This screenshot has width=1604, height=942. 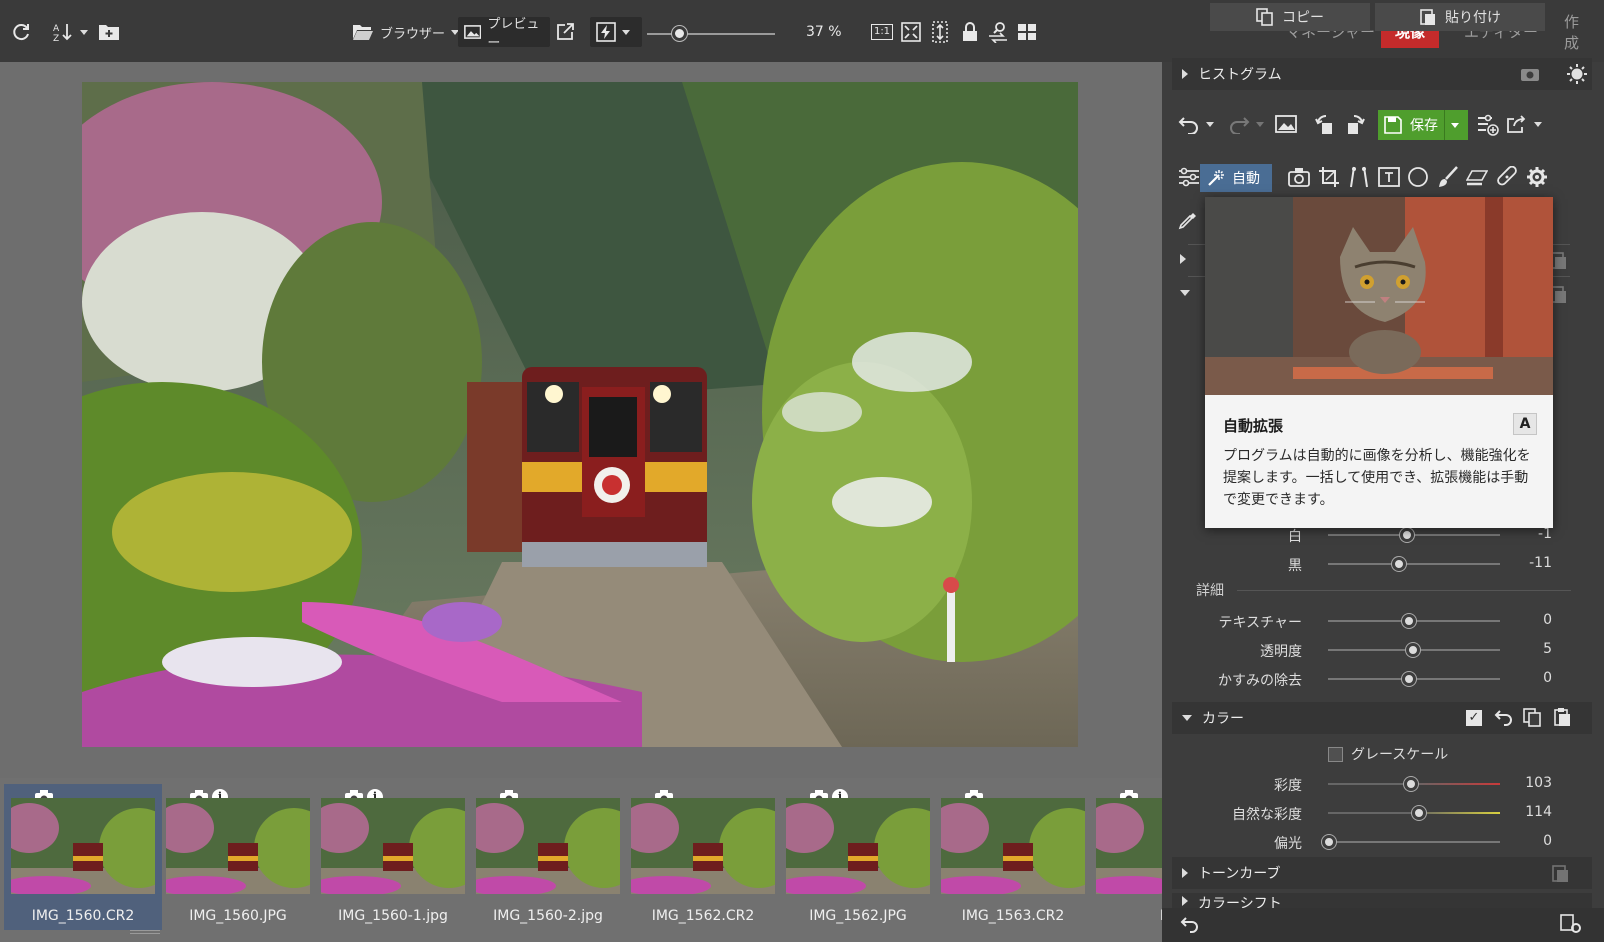 I want to click on auto-enhance-button: 自動, so click(x=1236, y=178).